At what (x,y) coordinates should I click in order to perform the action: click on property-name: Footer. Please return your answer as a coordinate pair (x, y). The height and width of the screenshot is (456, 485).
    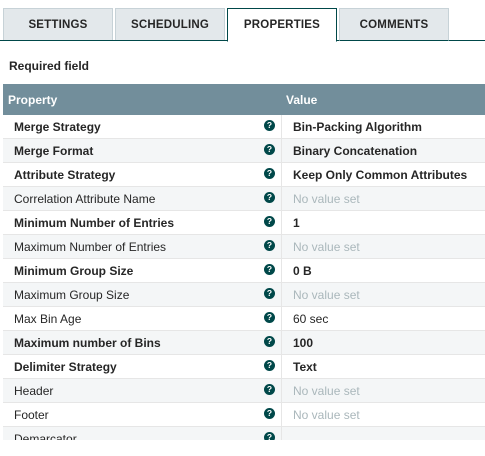
    Looking at the image, I should click on (31, 415).